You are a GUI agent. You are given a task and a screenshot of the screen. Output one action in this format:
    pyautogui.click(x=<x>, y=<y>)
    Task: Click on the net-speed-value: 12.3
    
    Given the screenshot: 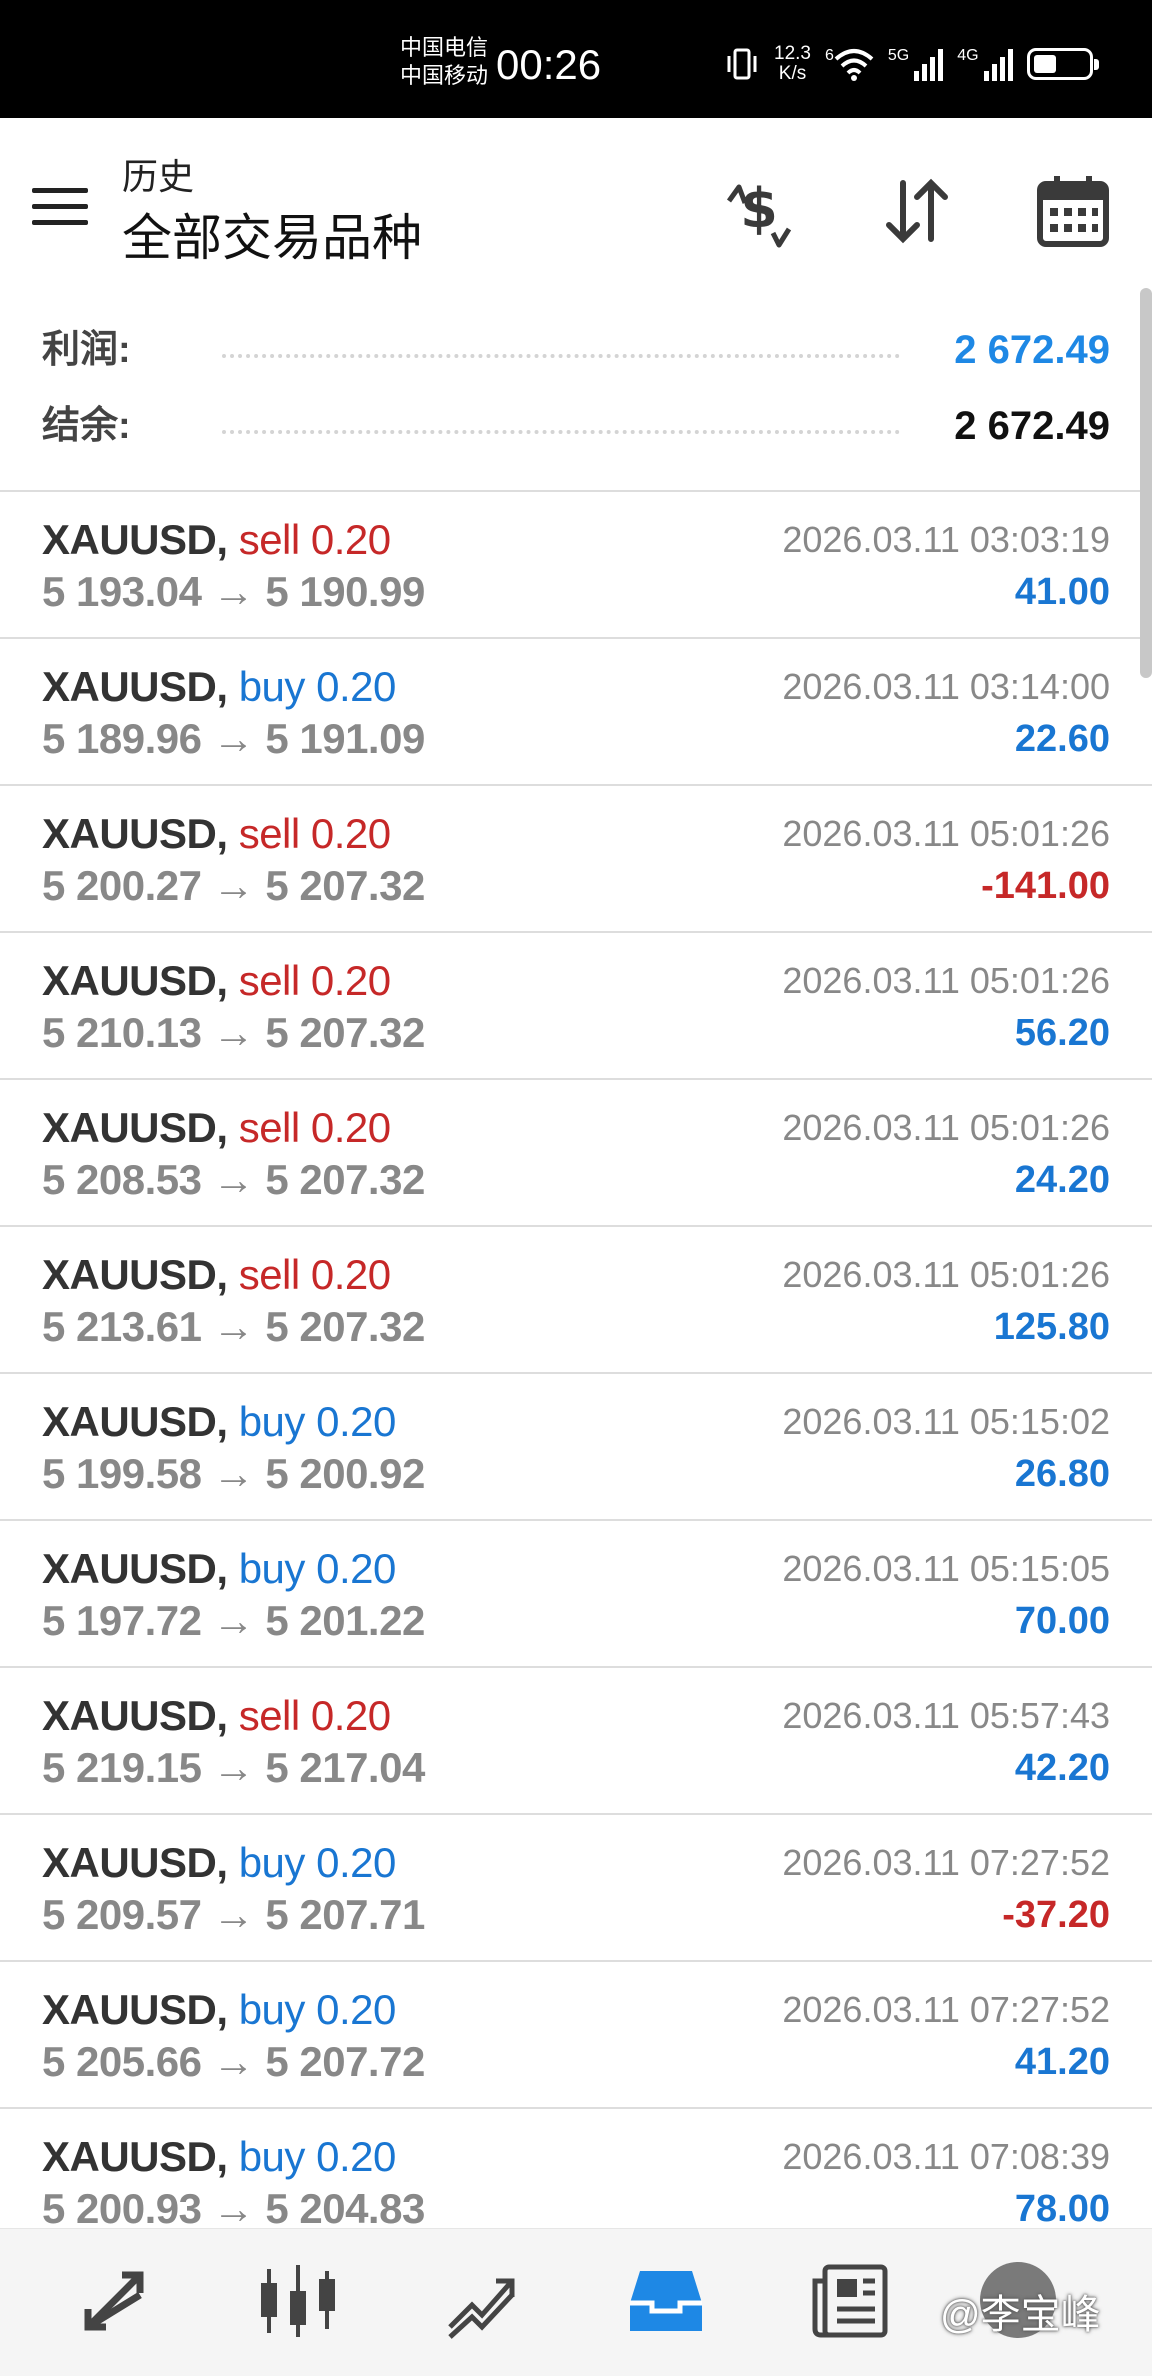 What is the action you would take?
    pyautogui.click(x=792, y=53)
    